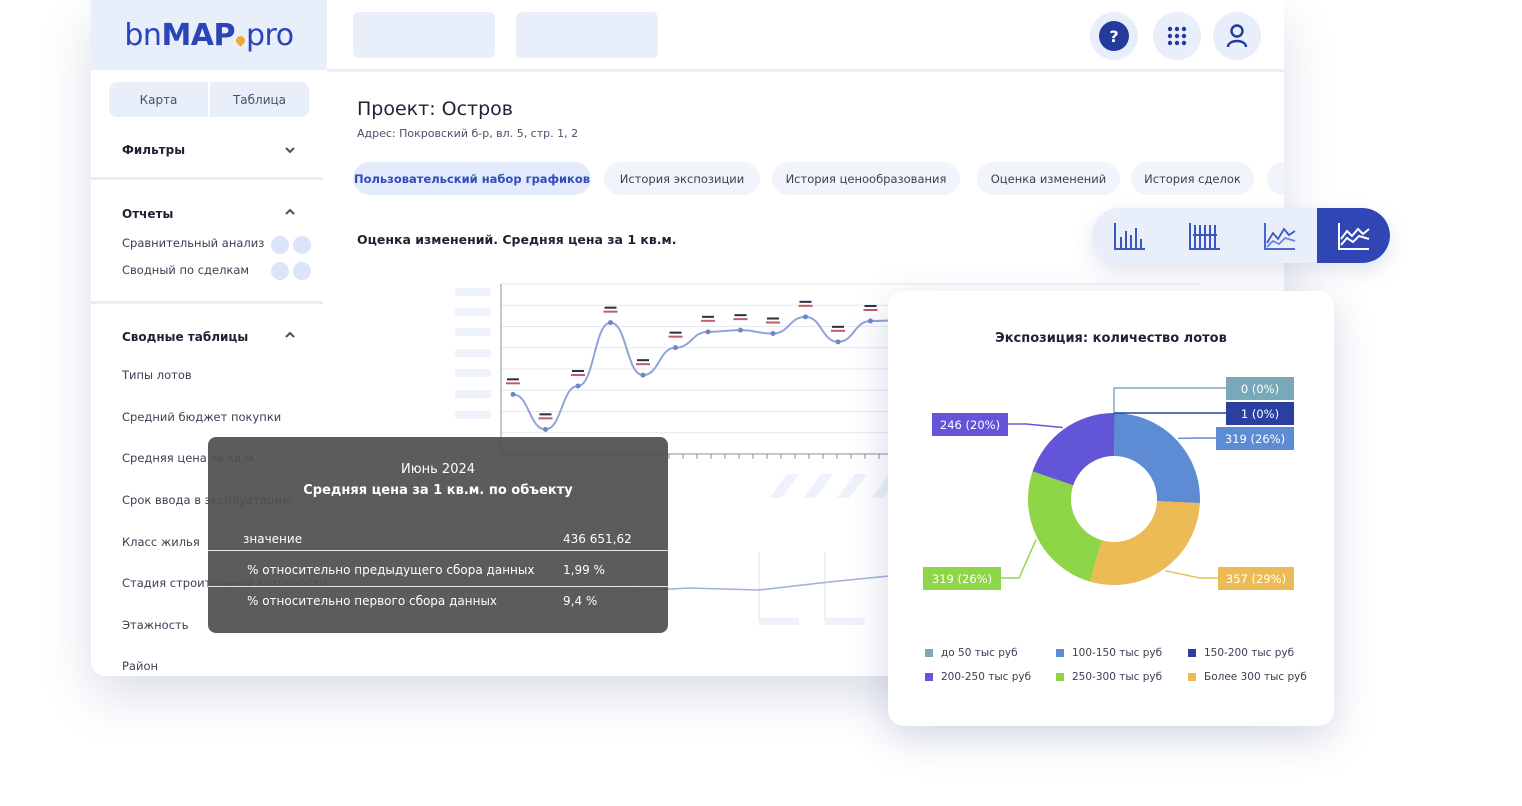  I want to click on area-chart-icon, so click(1353, 236).